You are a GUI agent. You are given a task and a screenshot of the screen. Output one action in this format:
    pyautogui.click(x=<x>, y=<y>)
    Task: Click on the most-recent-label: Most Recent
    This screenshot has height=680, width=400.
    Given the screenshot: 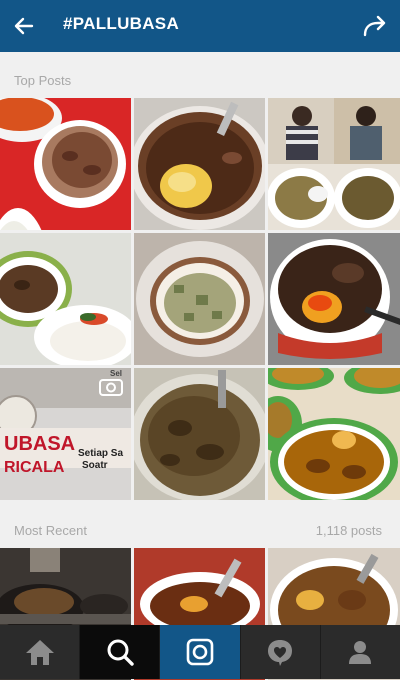 What is the action you would take?
    pyautogui.click(x=50, y=530)
    